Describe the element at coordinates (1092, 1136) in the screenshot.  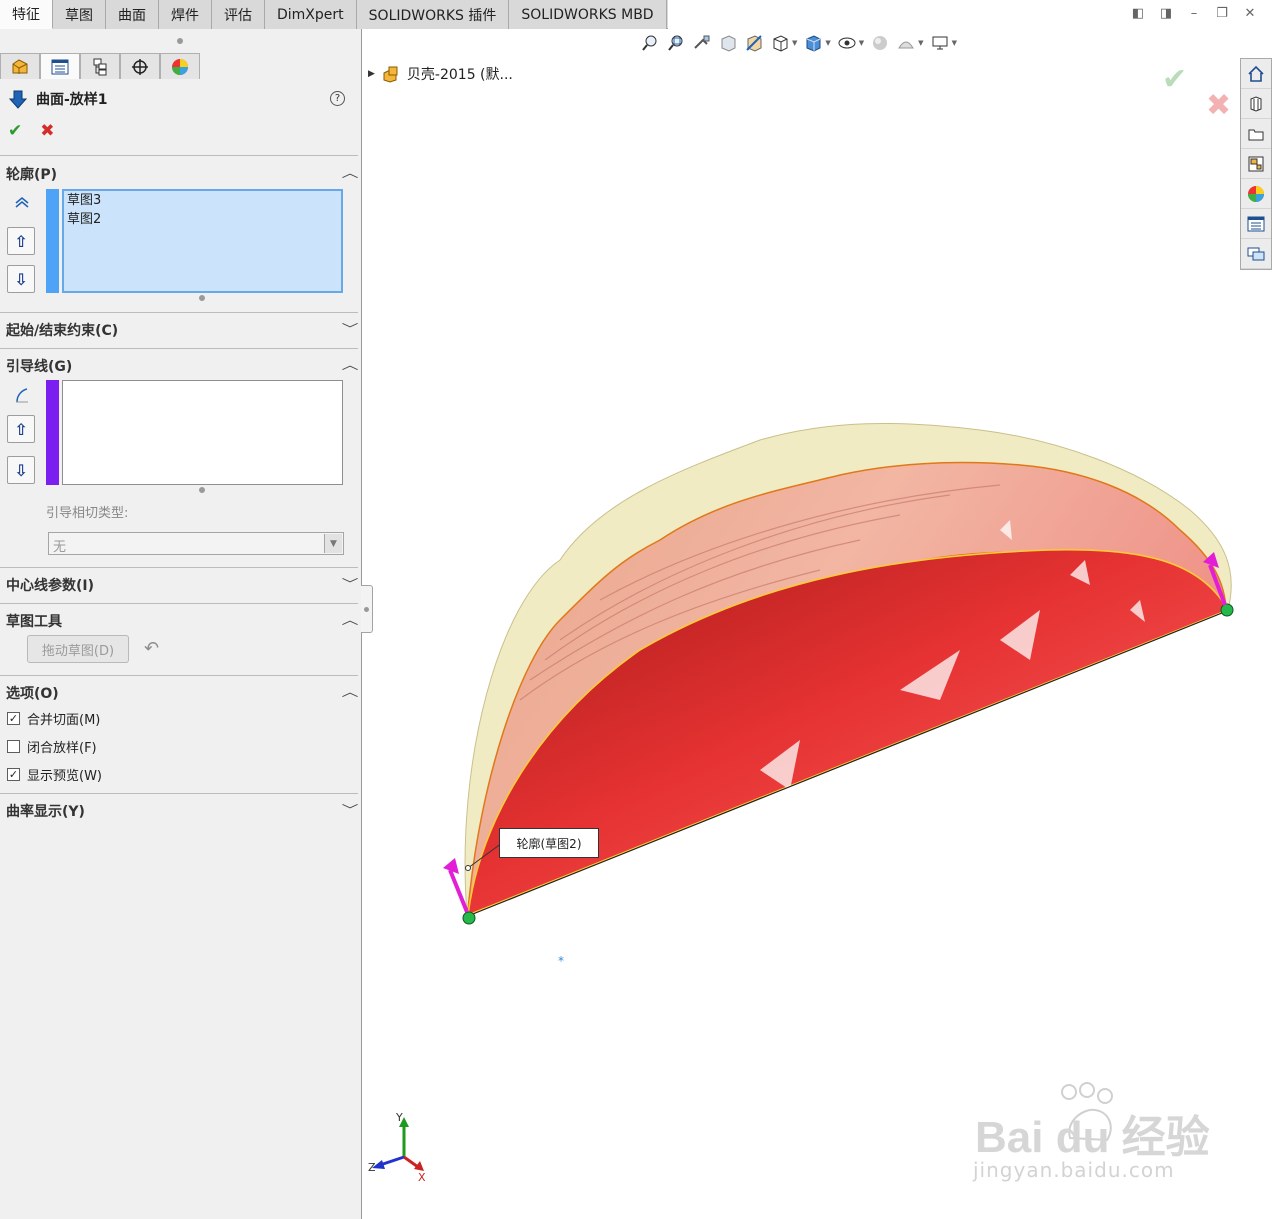
I see `watermark-brand: Bai du 经验` at that location.